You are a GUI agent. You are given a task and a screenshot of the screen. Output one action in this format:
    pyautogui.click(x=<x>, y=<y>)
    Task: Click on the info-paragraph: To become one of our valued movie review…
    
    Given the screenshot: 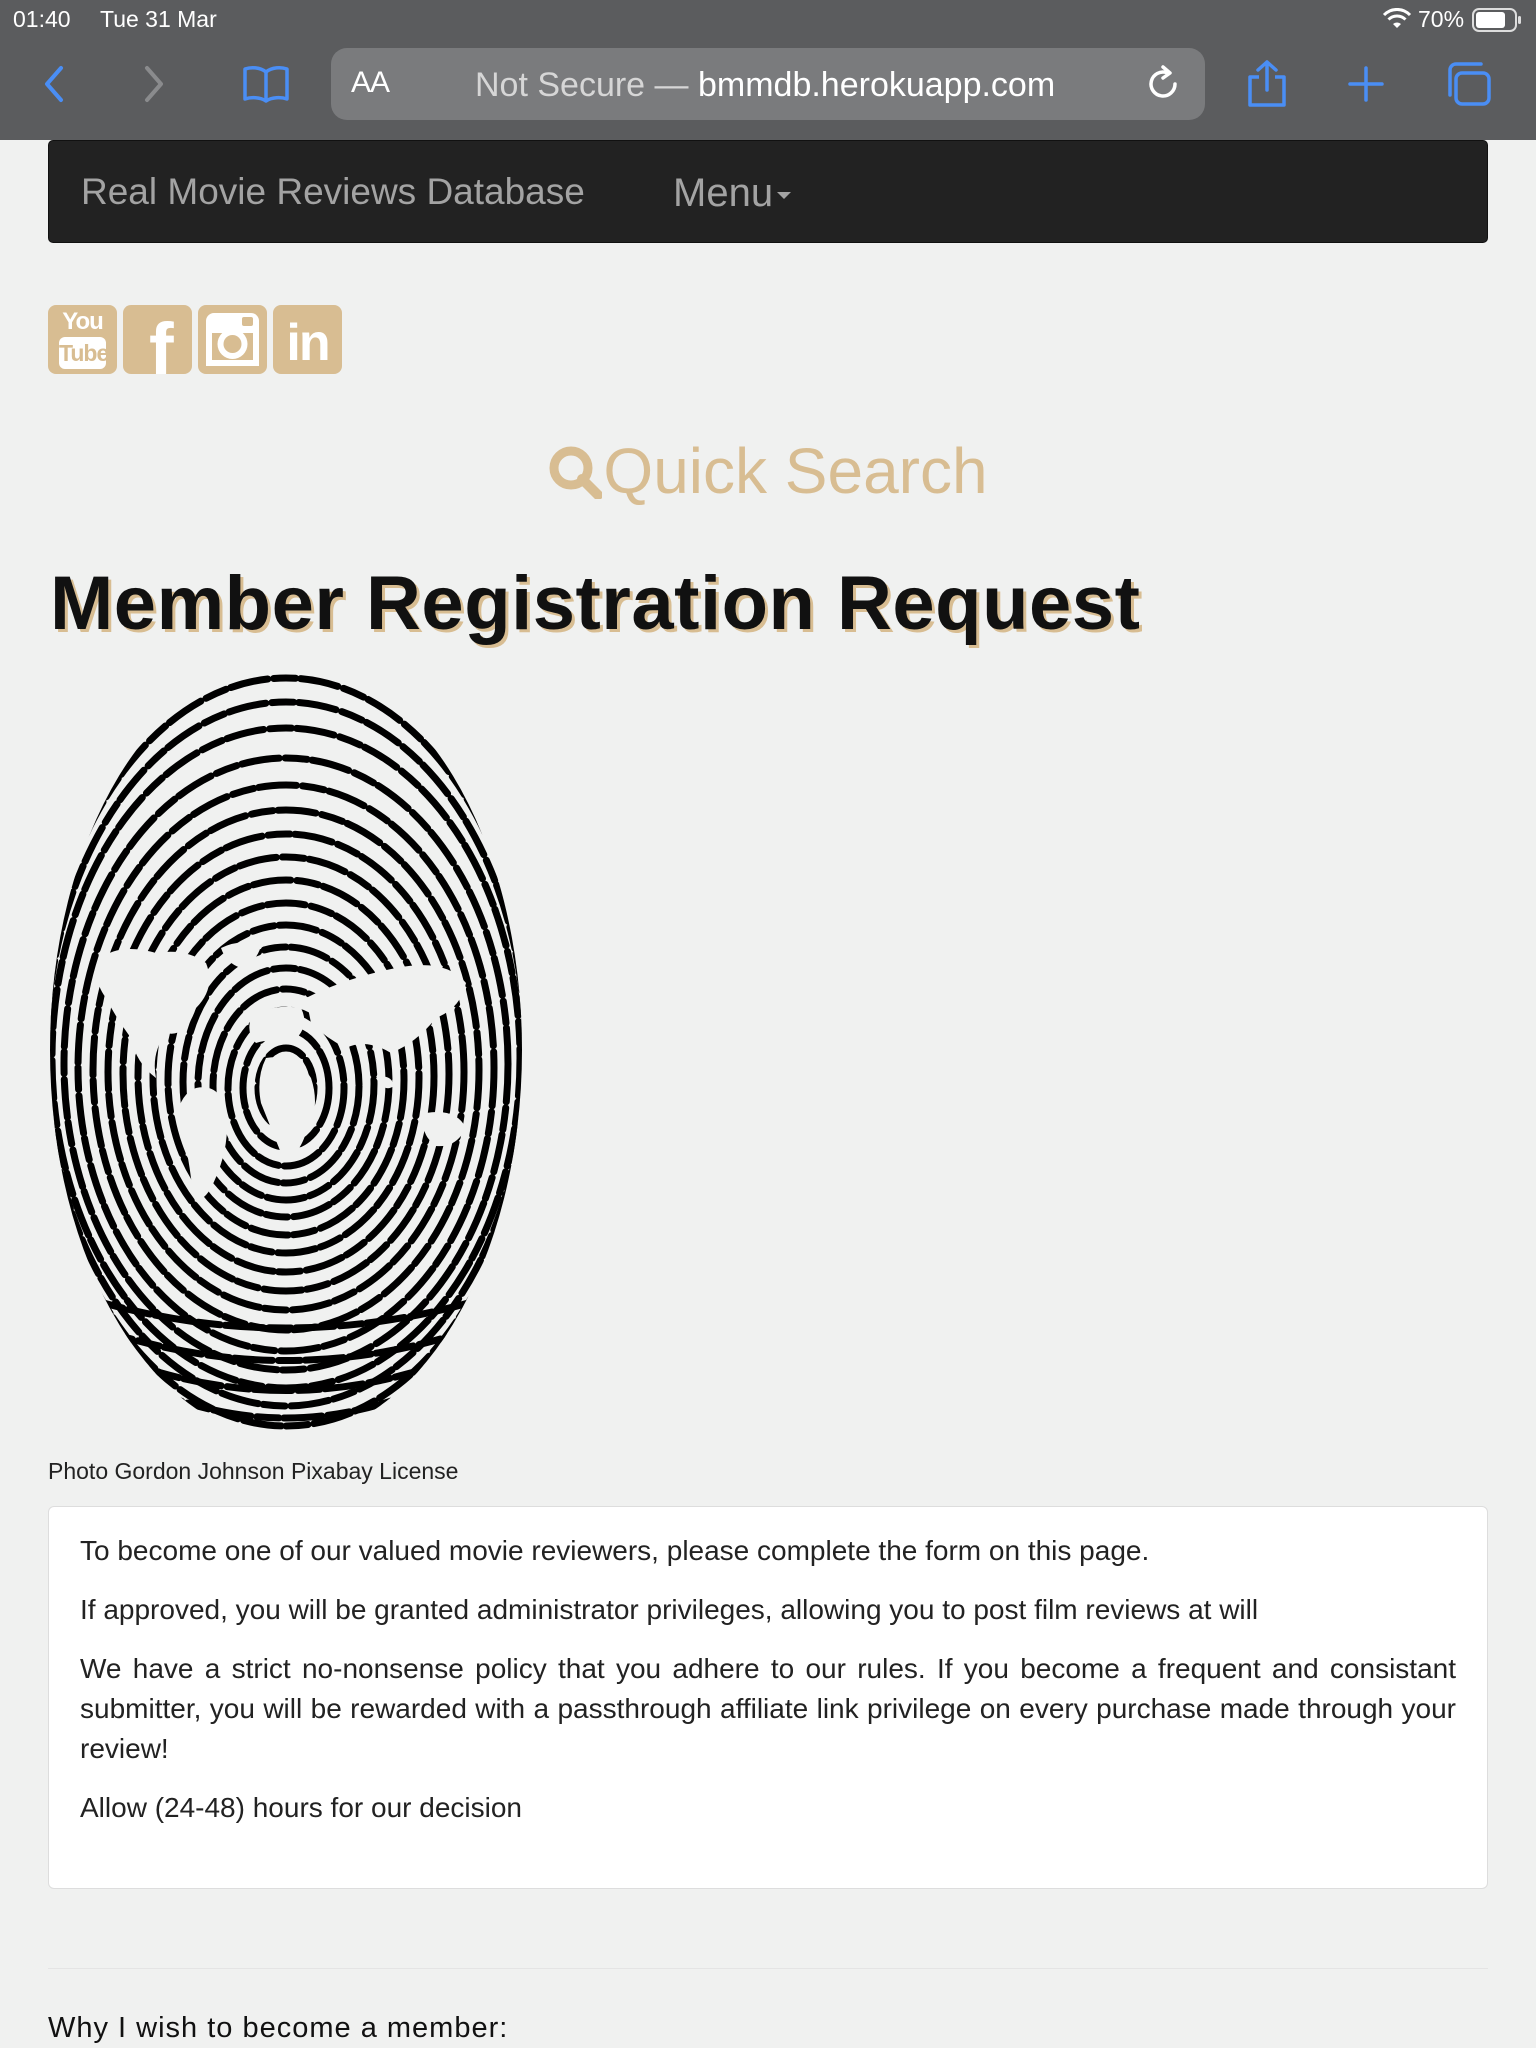 What is the action you would take?
    pyautogui.click(x=615, y=1550)
    